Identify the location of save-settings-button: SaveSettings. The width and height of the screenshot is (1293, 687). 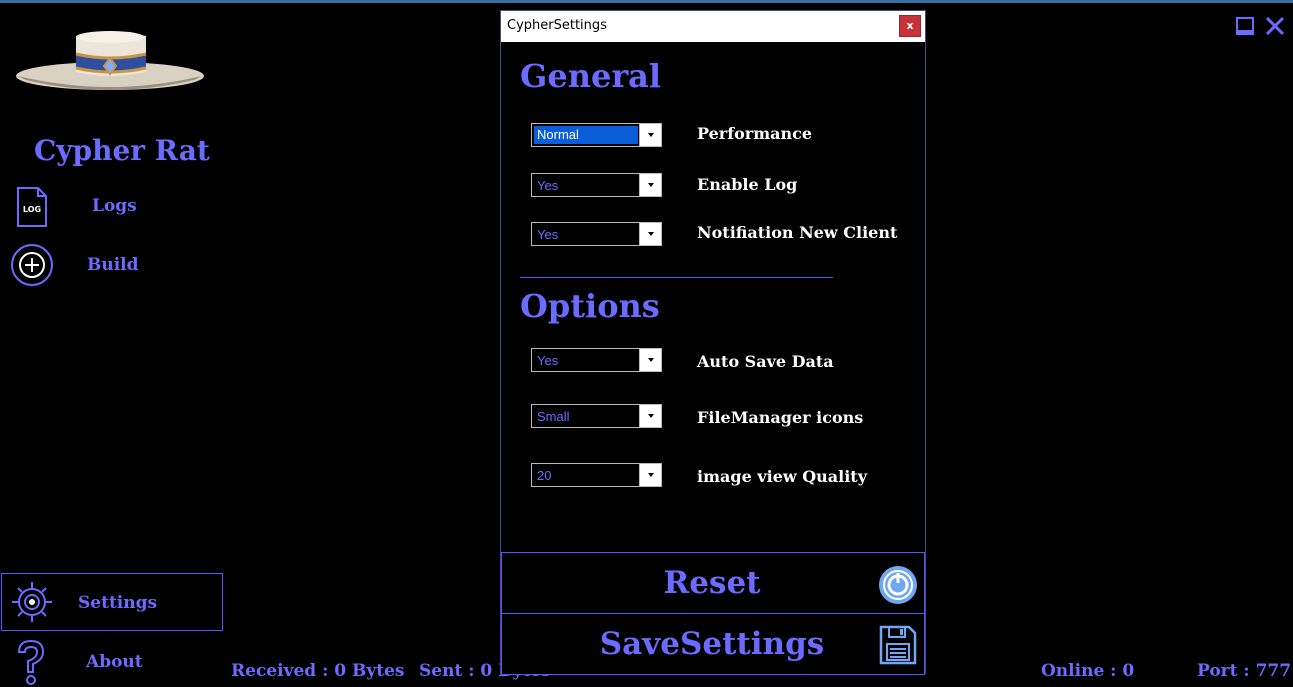
(713, 644).